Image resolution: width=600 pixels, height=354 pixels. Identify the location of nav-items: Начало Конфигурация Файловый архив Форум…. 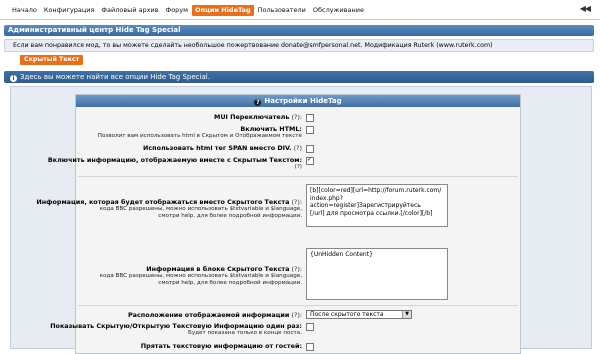
(188, 10).